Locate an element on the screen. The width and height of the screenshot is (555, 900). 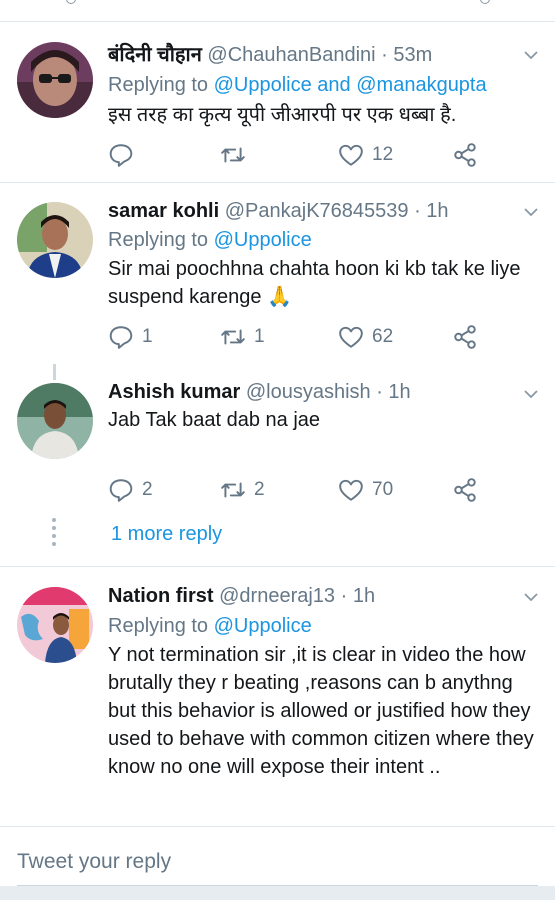
author-handle: @lousyashish is located at coordinates (308, 392).